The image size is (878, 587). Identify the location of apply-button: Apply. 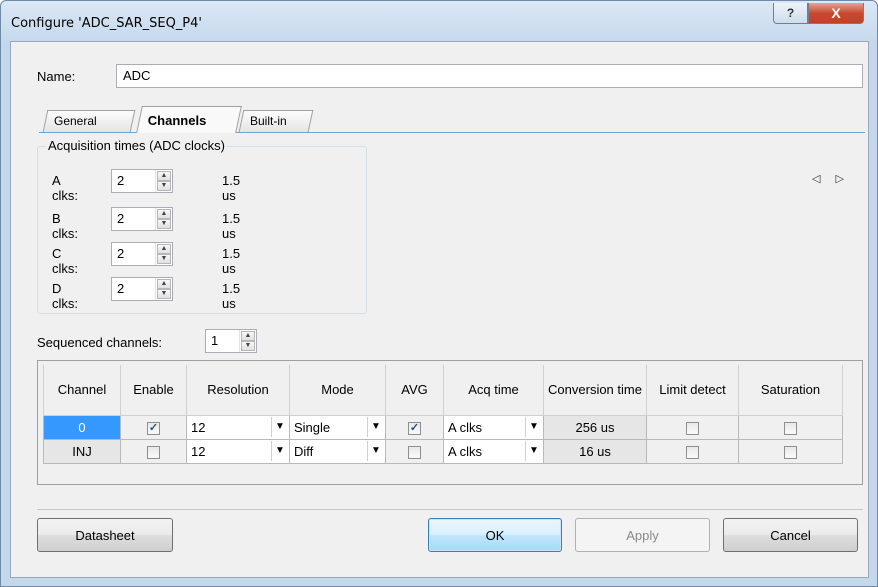
(642, 535).